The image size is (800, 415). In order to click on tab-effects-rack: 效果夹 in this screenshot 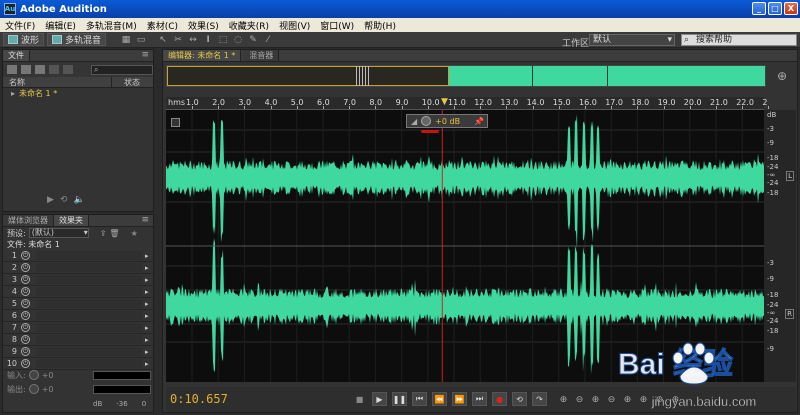, I will do `click(71, 220)`.